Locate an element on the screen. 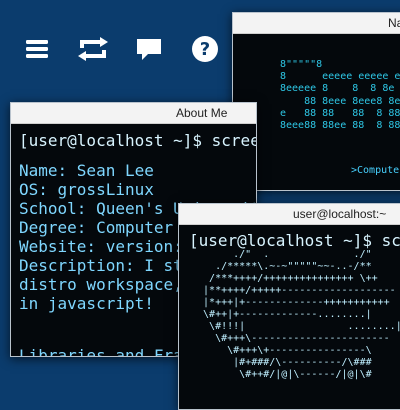 The width and height of the screenshot is (400, 410). retweet-icon is located at coordinates (93, 49).